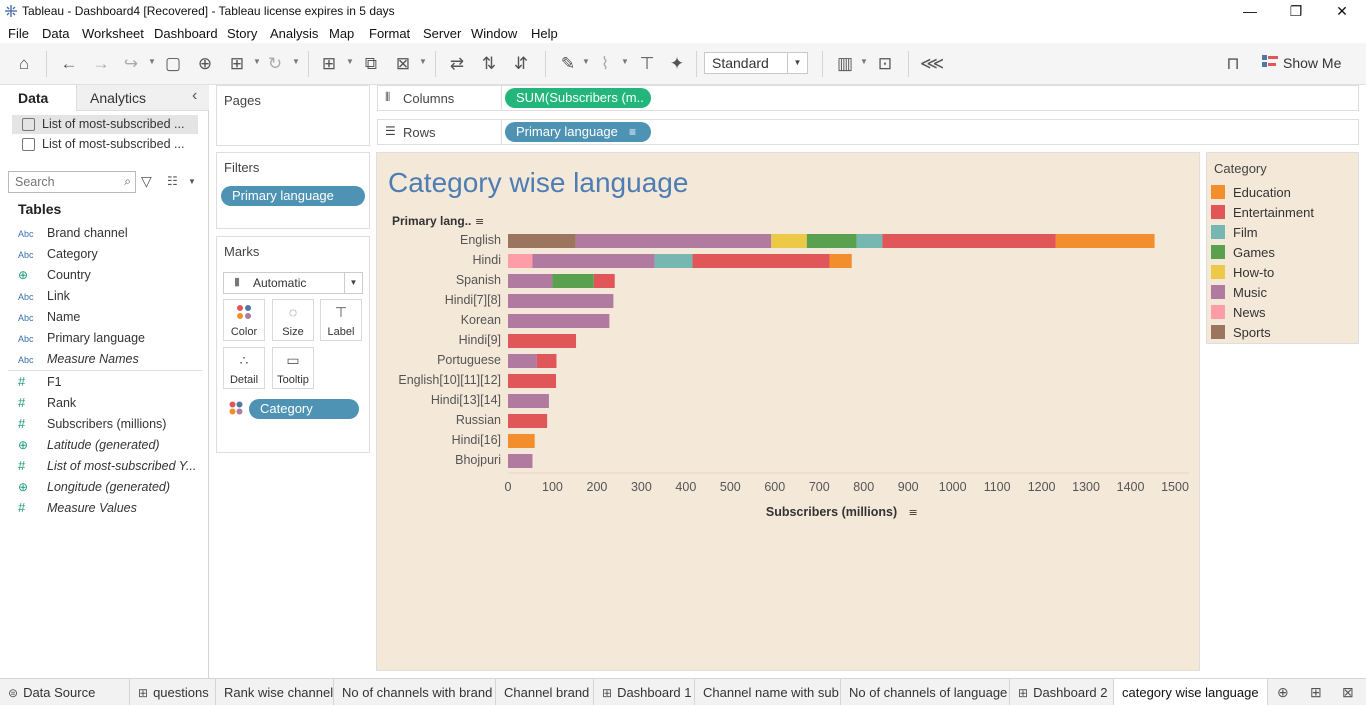 This screenshot has width=1366, height=705. What do you see at coordinates (94, 487) in the screenshot?
I see `field-longitude: ⊕ Longitude (generated)` at bounding box center [94, 487].